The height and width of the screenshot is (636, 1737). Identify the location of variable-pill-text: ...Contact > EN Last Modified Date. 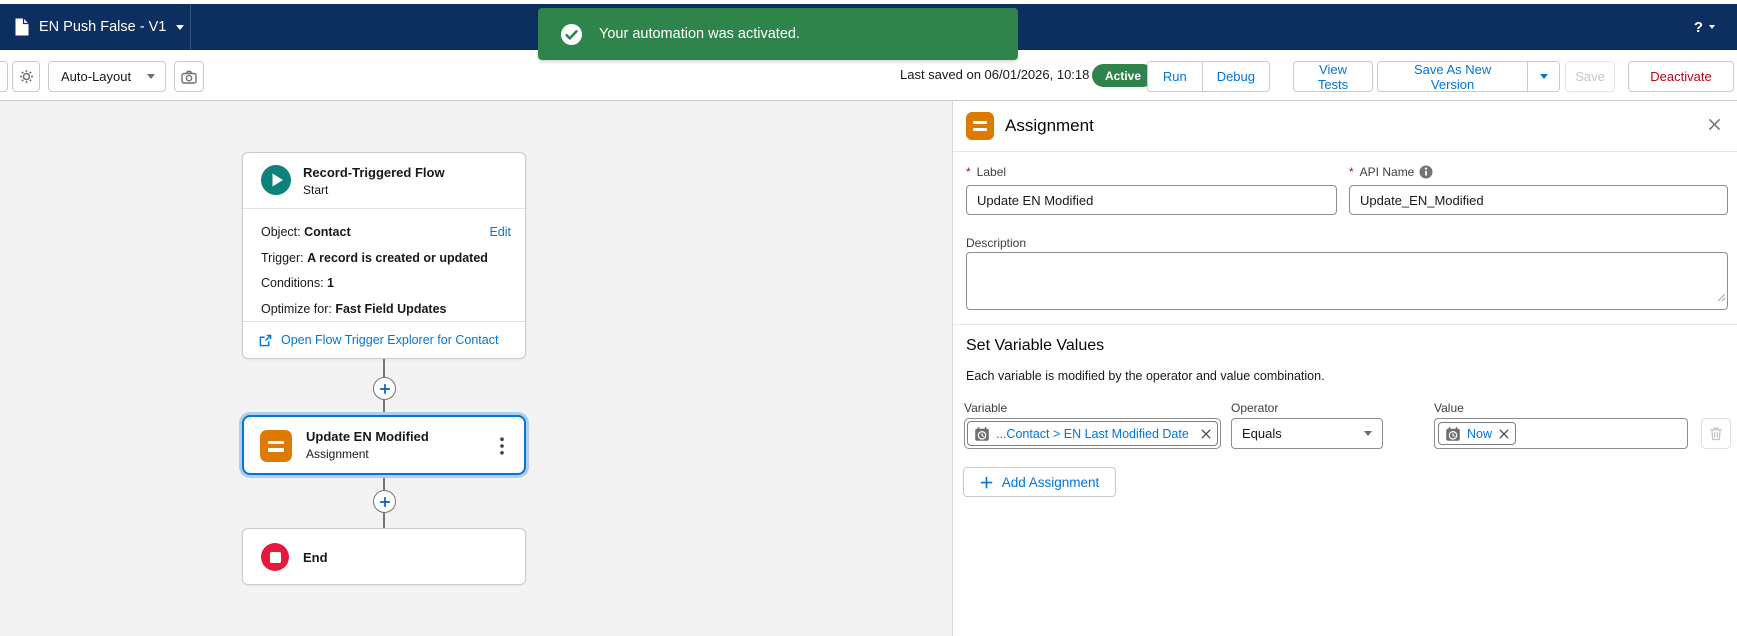
(1092, 433).